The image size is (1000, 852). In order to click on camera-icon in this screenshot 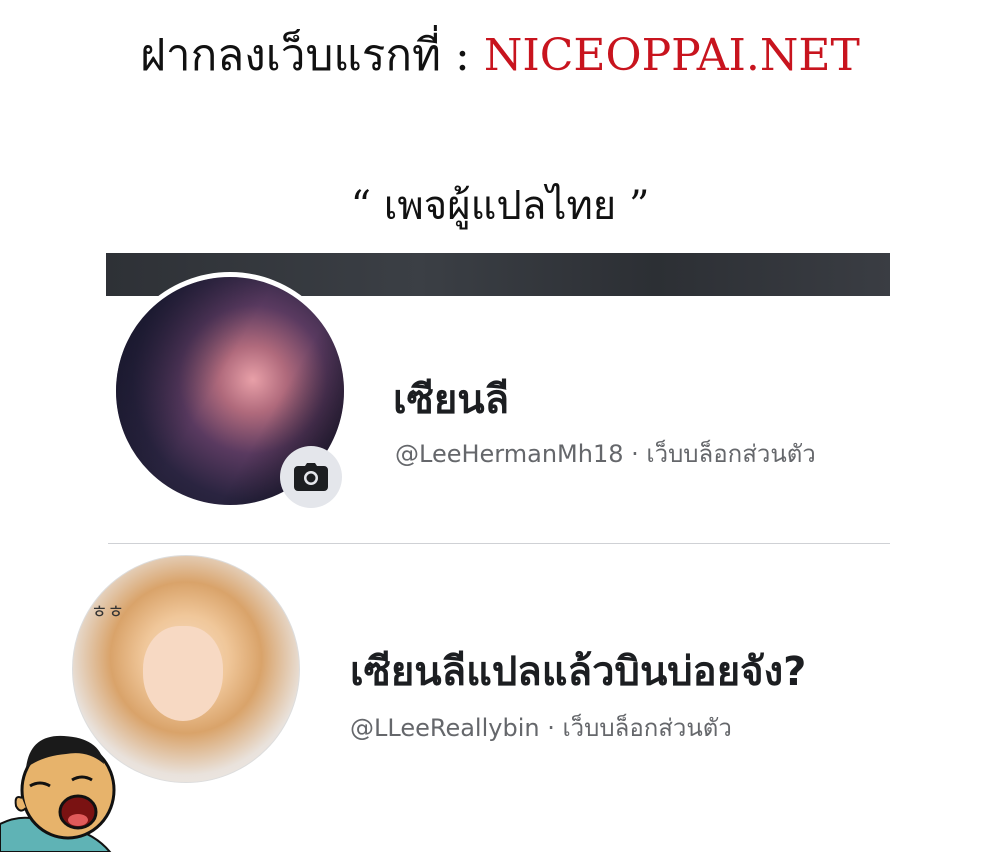, I will do `click(311, 477)`.